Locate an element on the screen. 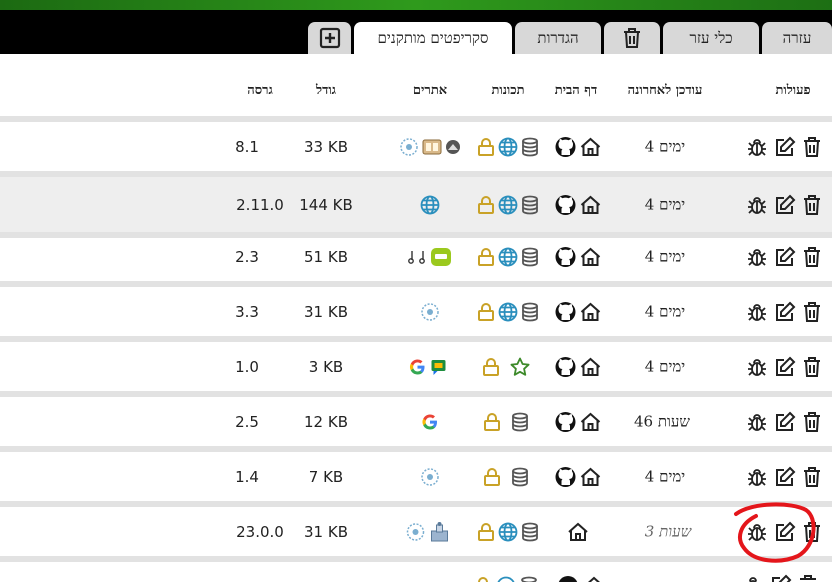 This screenshot has height=582, width=832. header-actions: פעולות is located at coordinates (793, 90).